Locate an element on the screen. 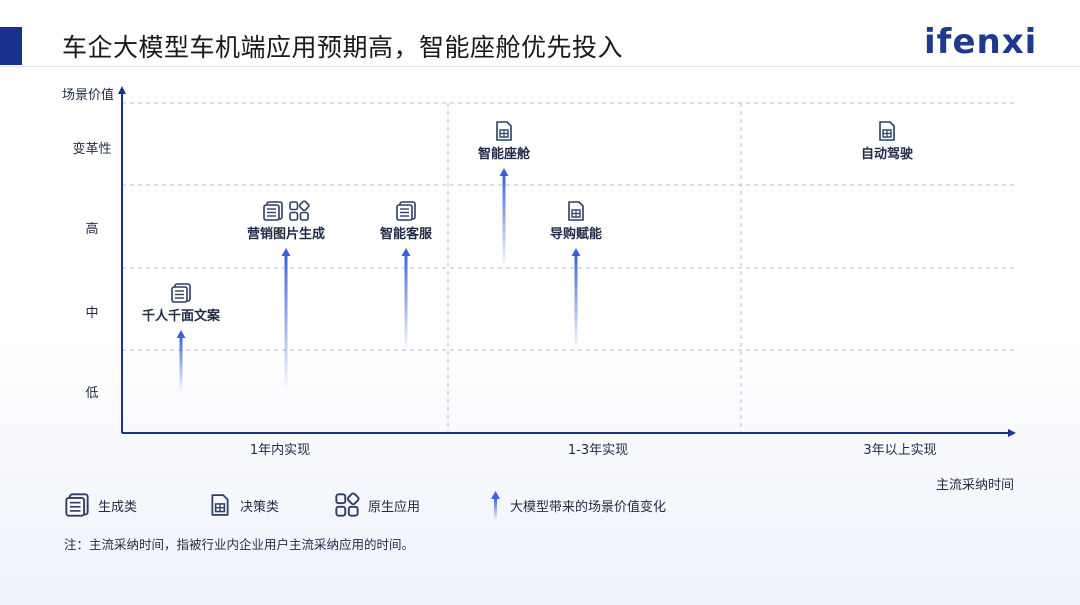 Image resolution: width=1080 pixels, height=605 pixels. x-column-label: 1-3年实现 is located at coordinates (598, 450).